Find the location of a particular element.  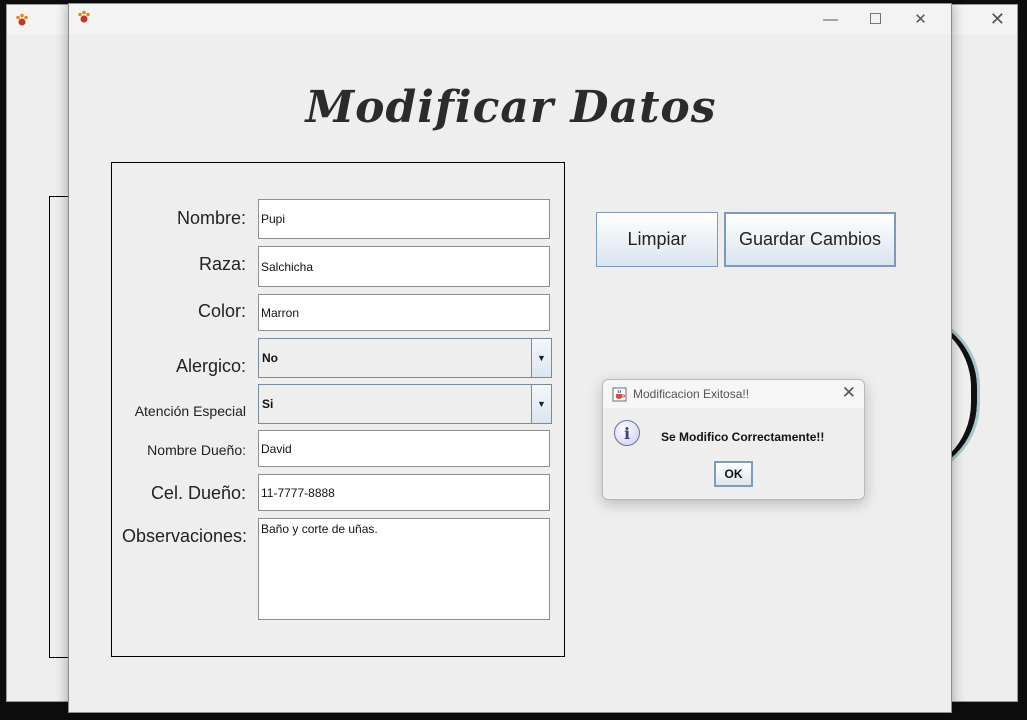

dueno-field: David is located at coordinates (404, 448).